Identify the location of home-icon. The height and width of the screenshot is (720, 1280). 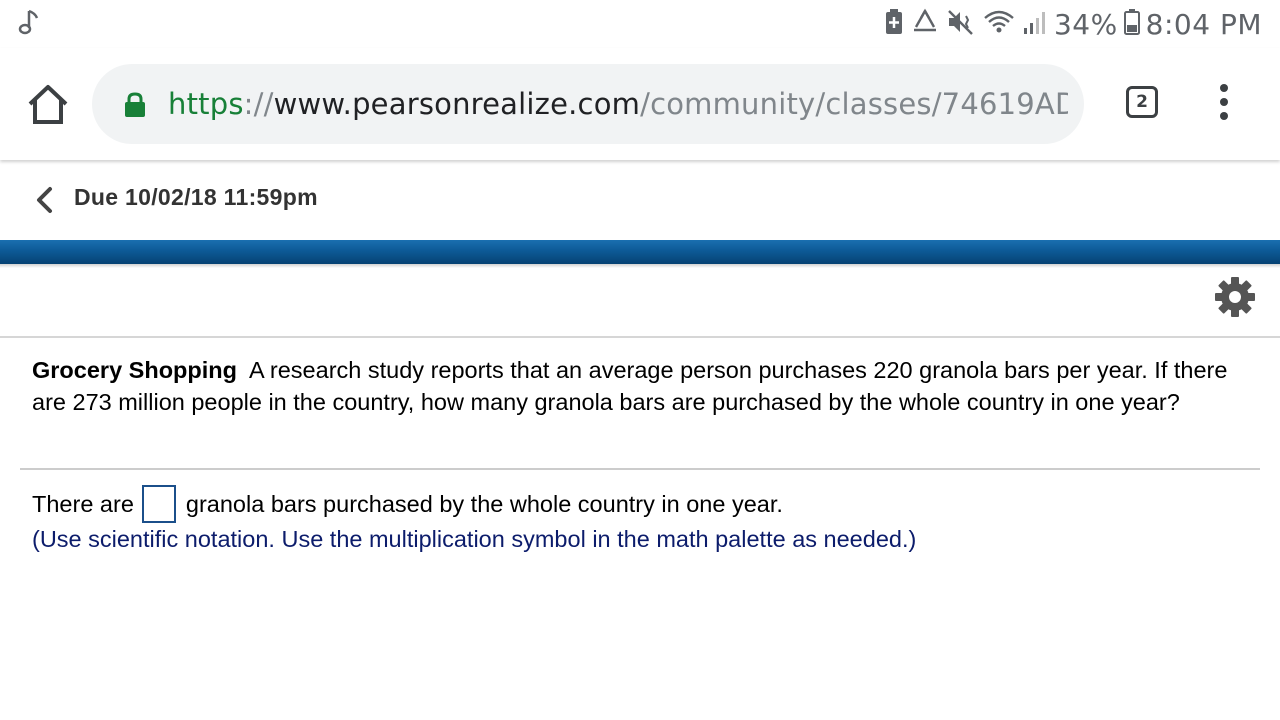
(48, 104).